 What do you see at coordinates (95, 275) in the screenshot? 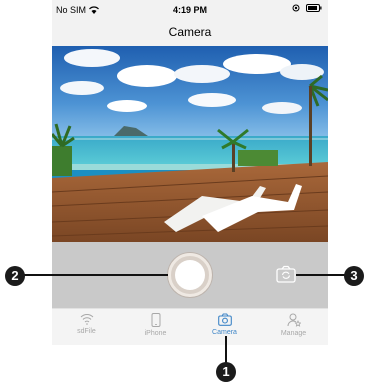
I see `callout-2-line` at bounding box center [95, 275].